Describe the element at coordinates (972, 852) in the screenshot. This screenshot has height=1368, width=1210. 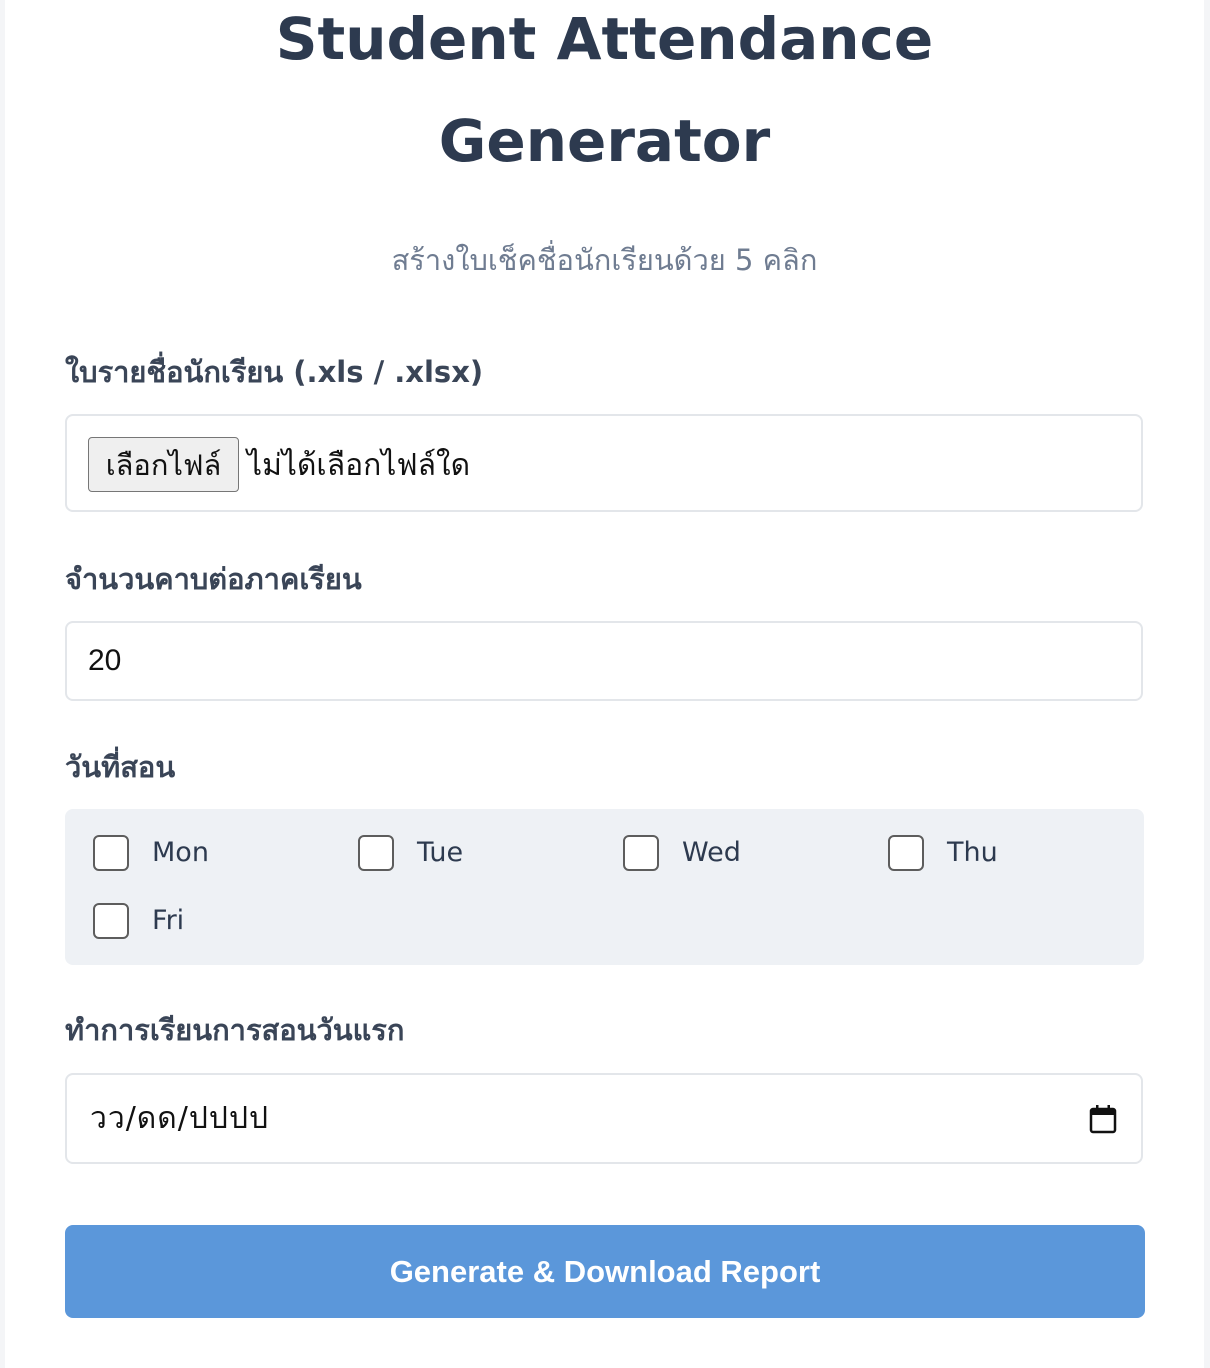
I see `day-label-thu: Thu` at that location.